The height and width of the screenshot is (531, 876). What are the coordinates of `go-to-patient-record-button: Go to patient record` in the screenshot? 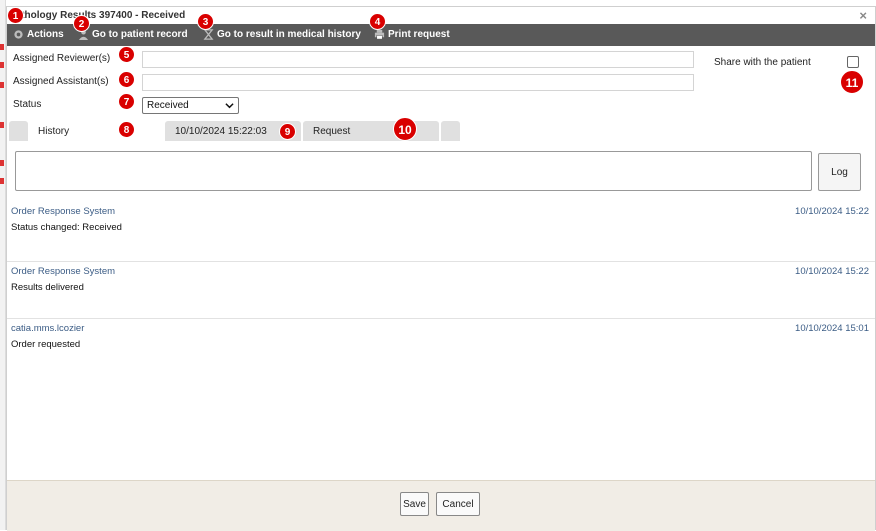 It's located at (133, 34).